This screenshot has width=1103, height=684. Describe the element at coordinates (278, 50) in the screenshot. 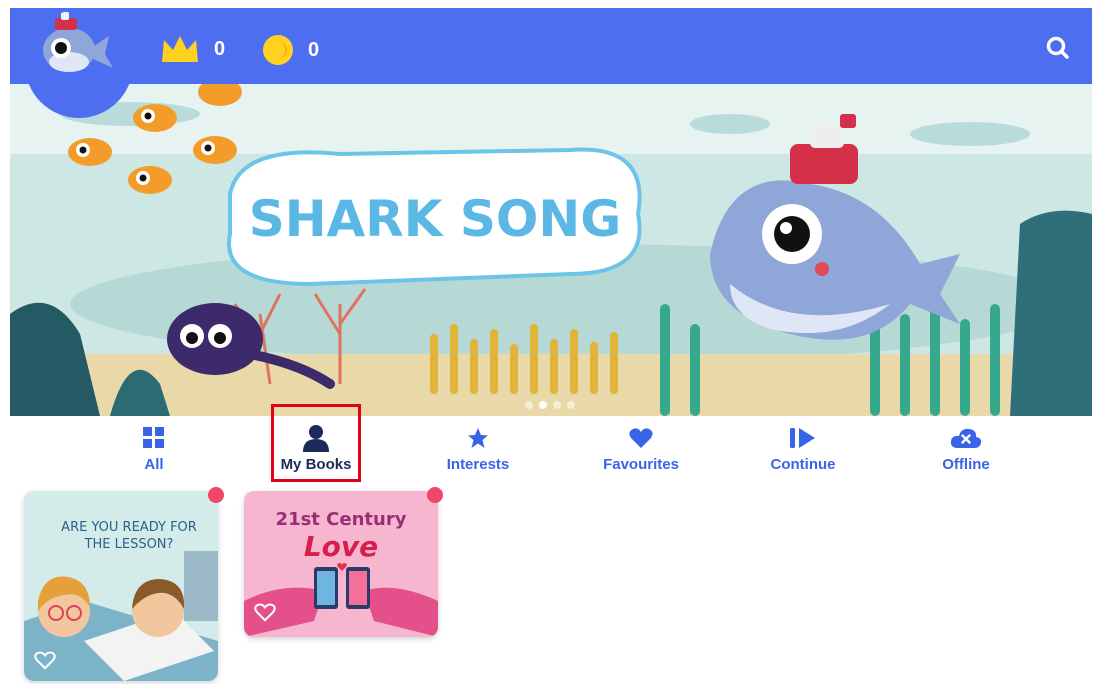

I see `coin-icon` at that location.